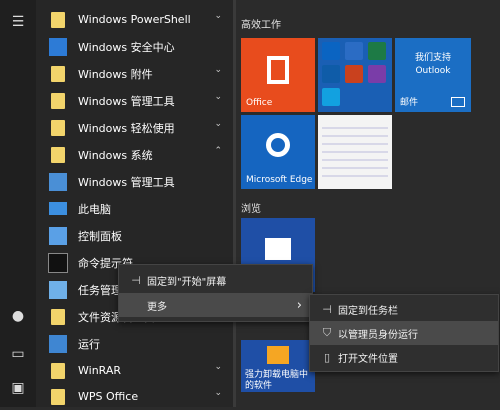 The height and width of the screenshot is (410, 500). What do you see at coordinates (331, 74) in the screenshot?
I see `onedrive-icon` at bounding box center [331, 74].